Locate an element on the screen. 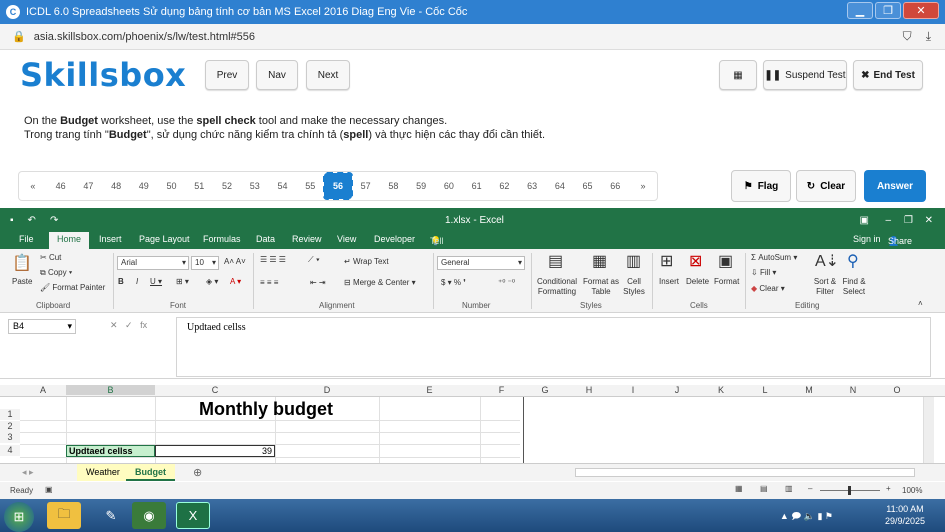 The height and width of the screenshot is (532, 945). column-header-a: A is located at coordinates (43, 390).